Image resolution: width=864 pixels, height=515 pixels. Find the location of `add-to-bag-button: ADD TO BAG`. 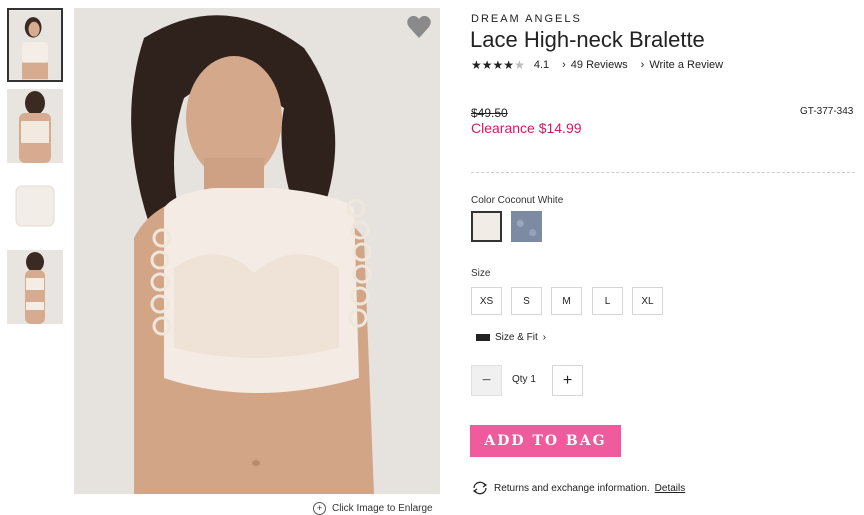

add-to-bag-button: ADD TO BAG is located at coordinates (545, 441).